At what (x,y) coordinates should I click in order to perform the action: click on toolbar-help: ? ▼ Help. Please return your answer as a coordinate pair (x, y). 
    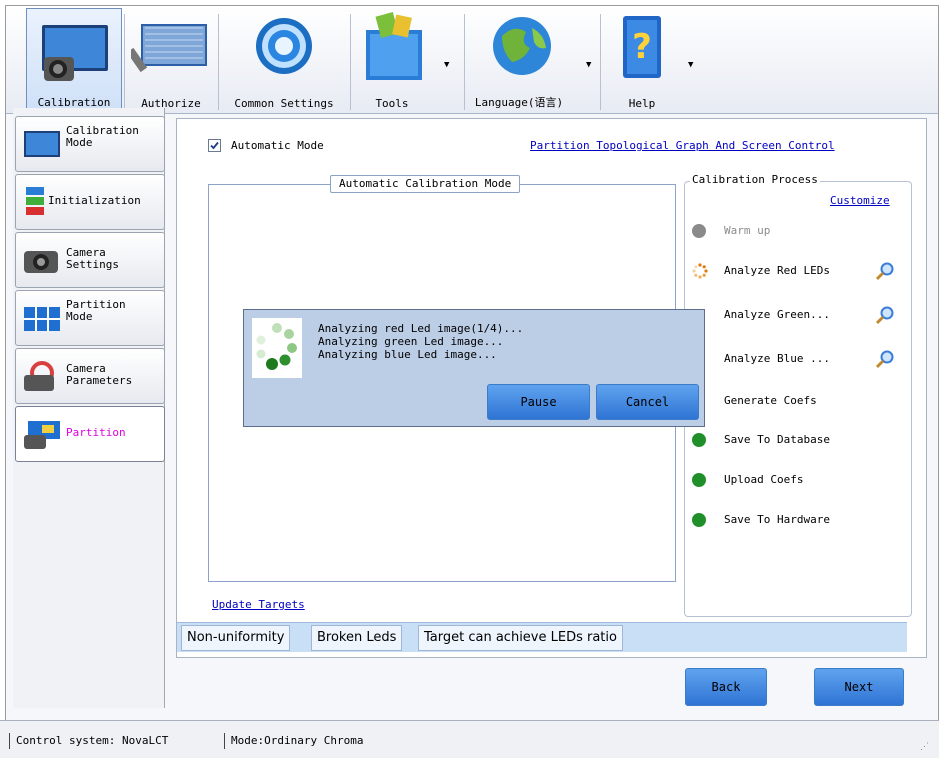
    Looking at the image, I should click on (652, 60).